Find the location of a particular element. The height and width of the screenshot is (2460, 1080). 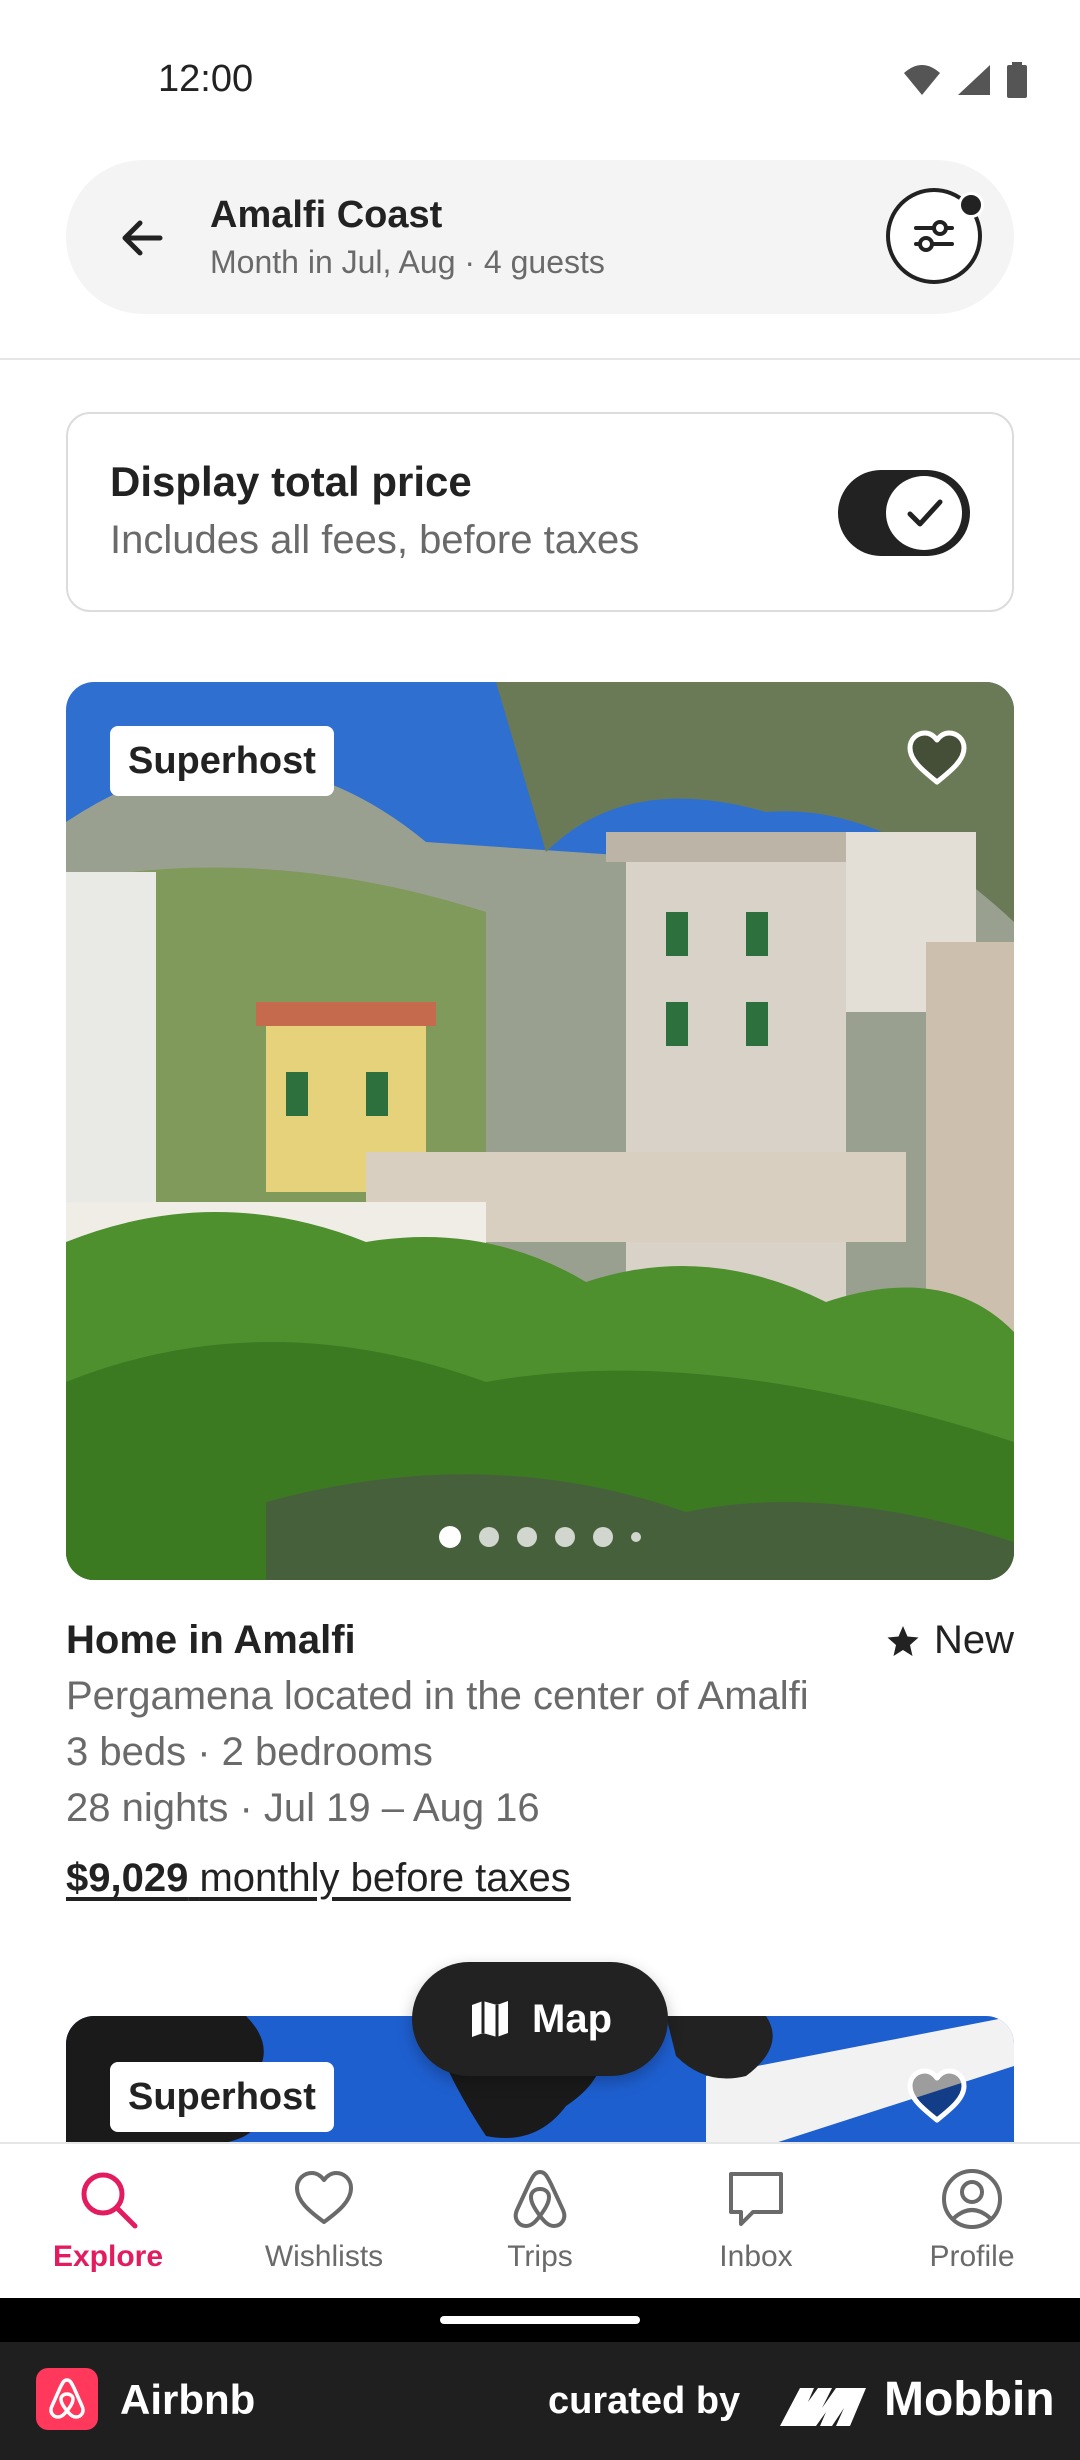

toggle-knob is located at coordinates (924, 513).